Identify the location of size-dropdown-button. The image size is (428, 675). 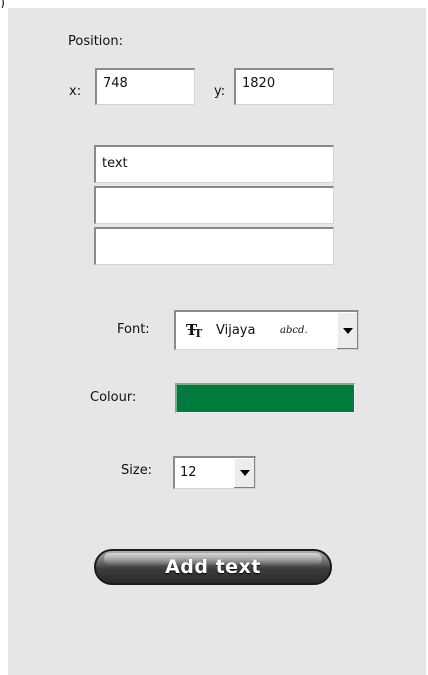
(244, 473).